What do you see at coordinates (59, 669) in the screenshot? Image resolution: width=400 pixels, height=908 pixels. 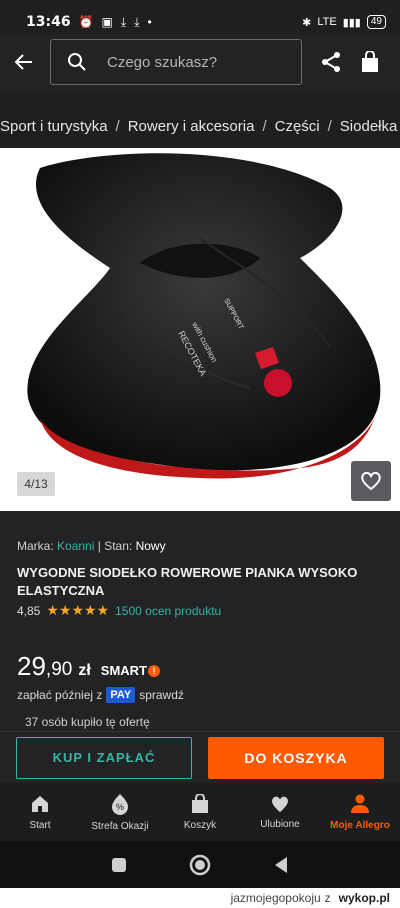 I see `price-decimal: ,90` at bounding box center [59, 669].